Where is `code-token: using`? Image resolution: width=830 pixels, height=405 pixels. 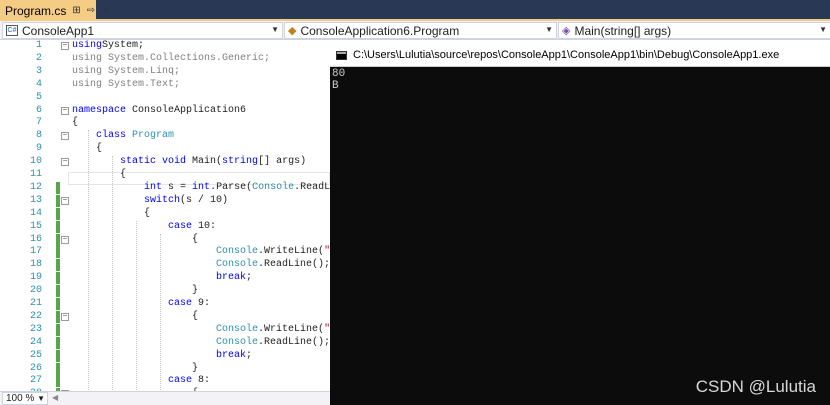
code-token: using is located at coordinates (87, 45).